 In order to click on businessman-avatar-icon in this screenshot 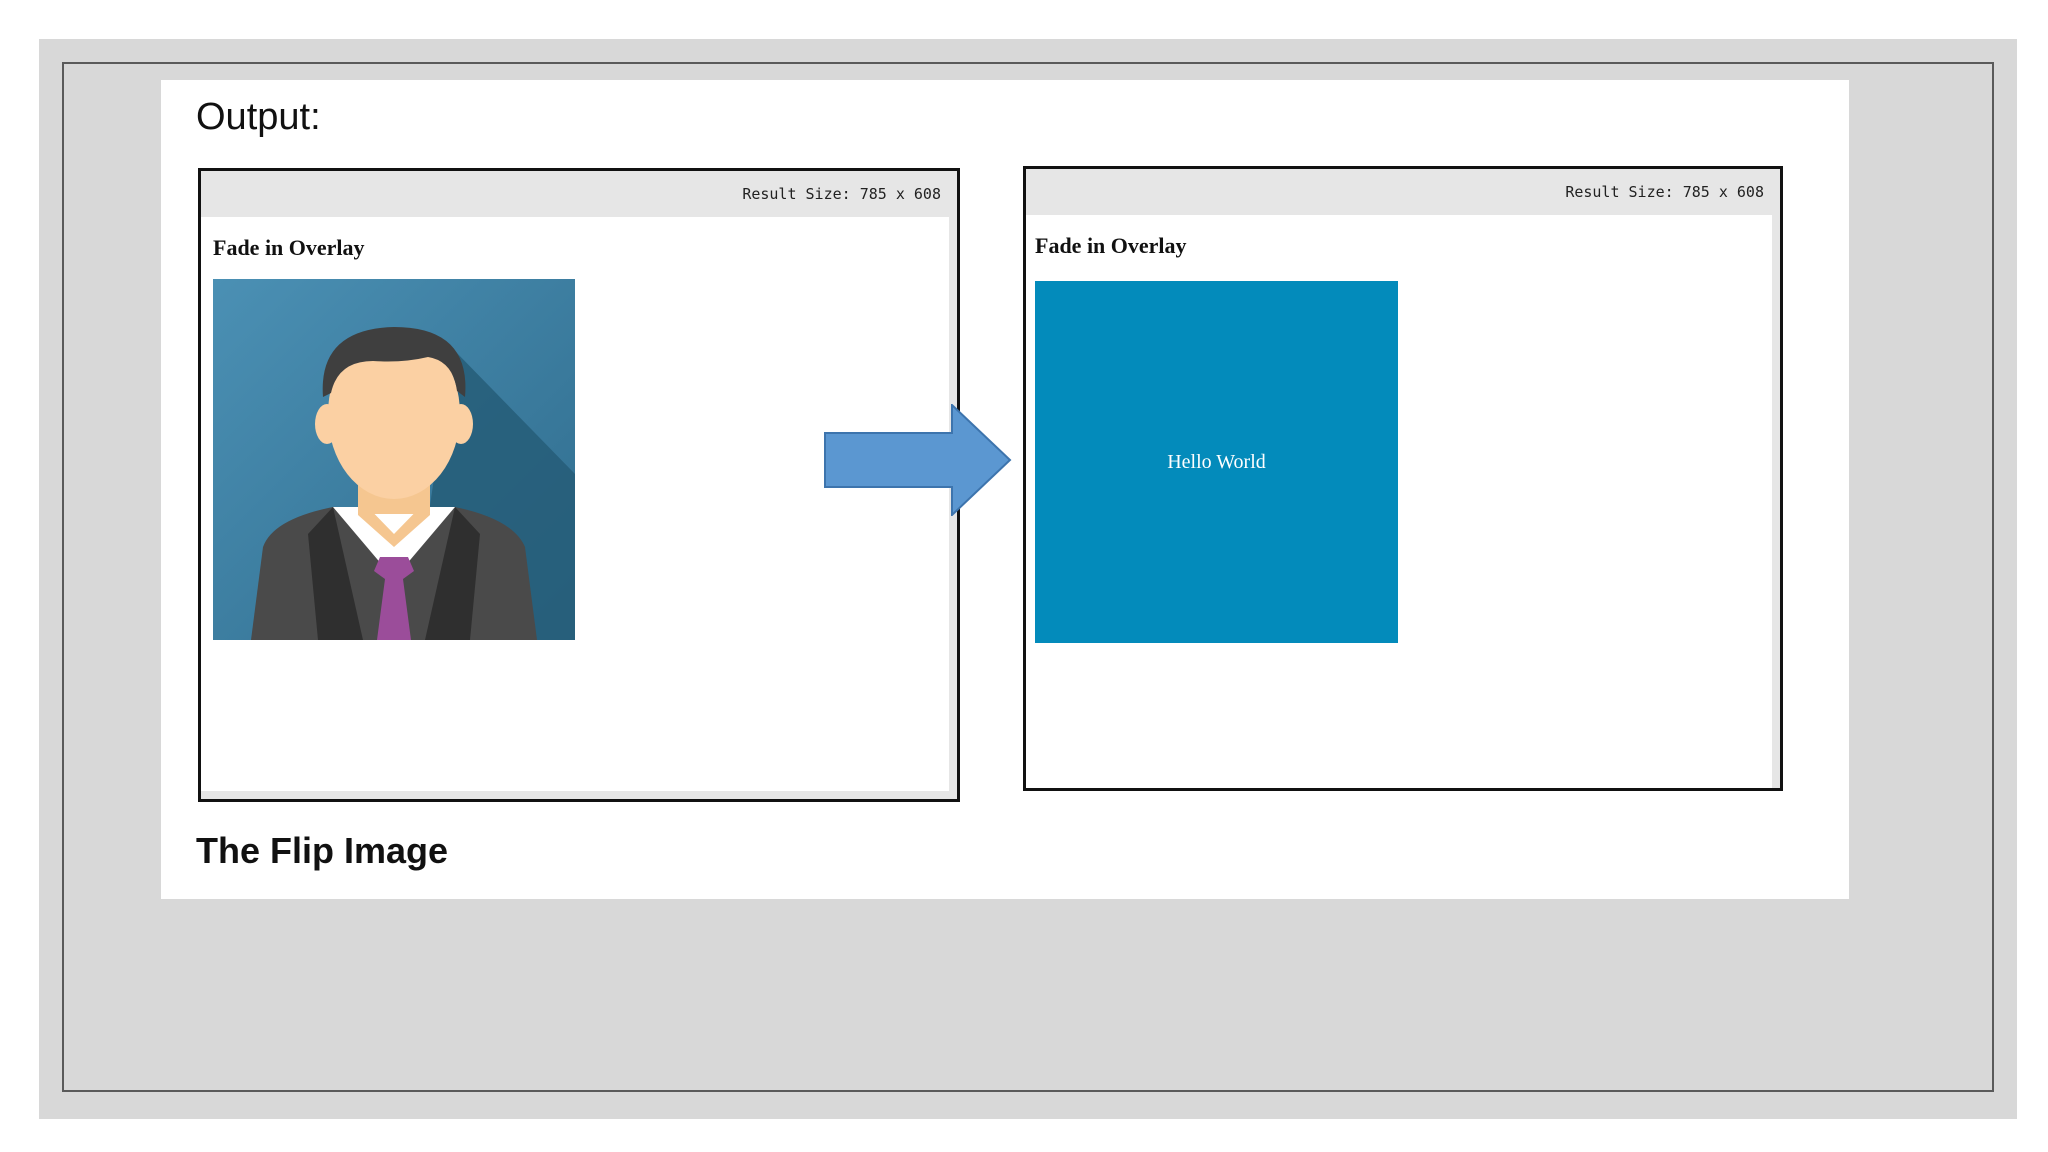, I will do `click(394, 459)`.